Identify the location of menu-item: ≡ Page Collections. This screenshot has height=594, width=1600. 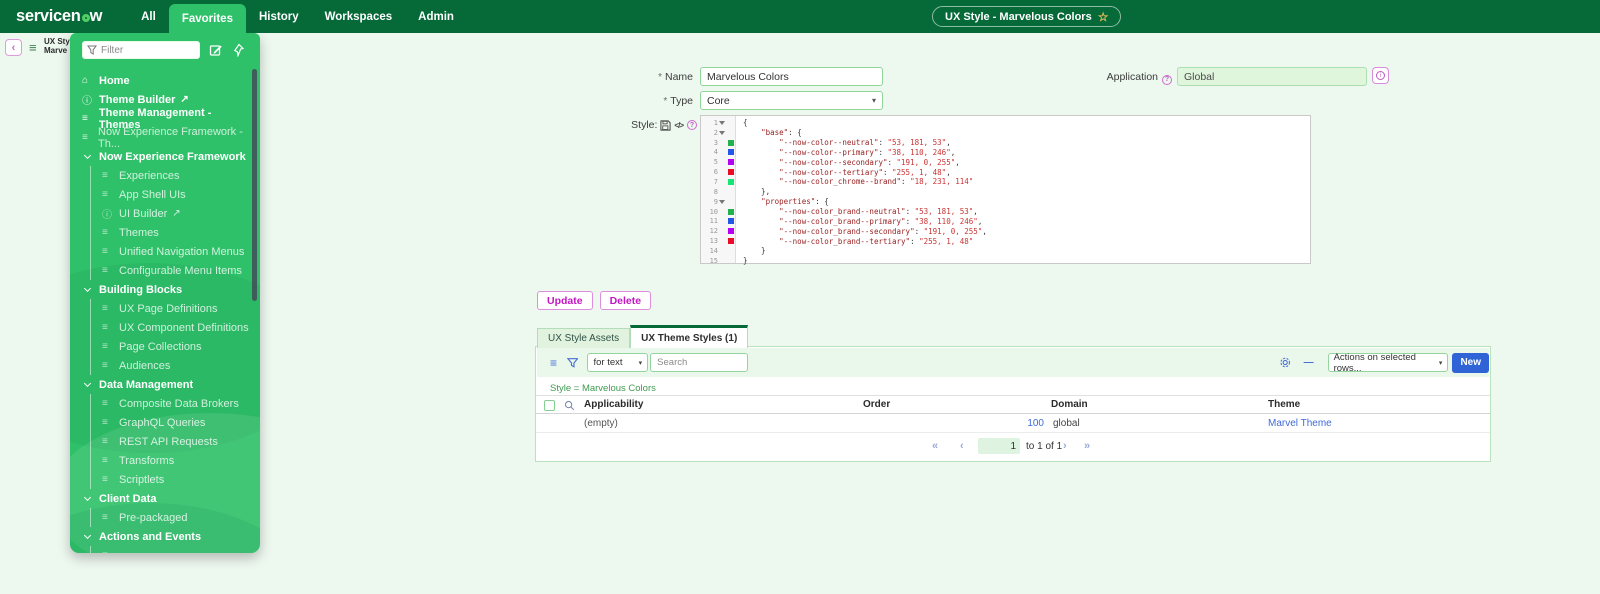
(165, 346).